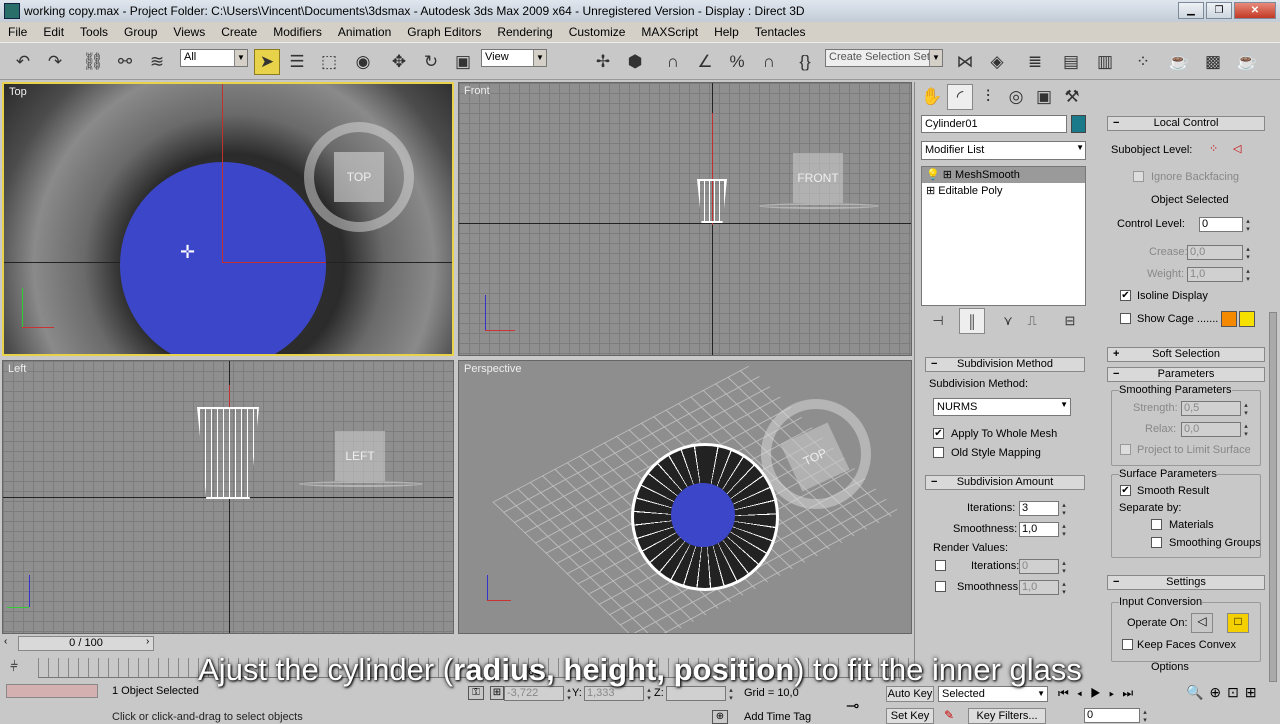 The height and width of the screenshot is (724, 1280). What do you see at coordinates (1070, 321) in the screenshot?
I see `configure-sets-icon: ⊟` at bounding box center [1070, 321].